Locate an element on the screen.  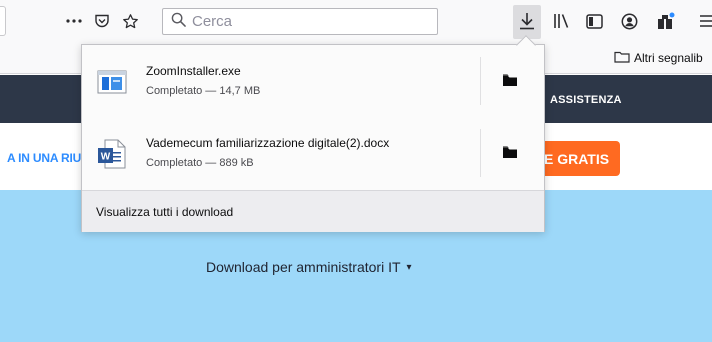
word-document-icon: W is located at coordinates (112, 154).